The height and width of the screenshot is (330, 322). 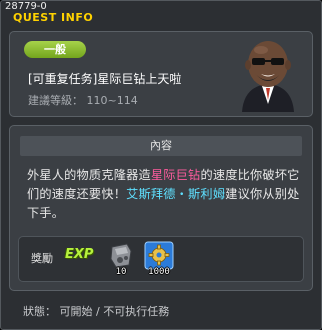 I want to click on exp-reward-icon: EXP, so click(x=79, y=254).